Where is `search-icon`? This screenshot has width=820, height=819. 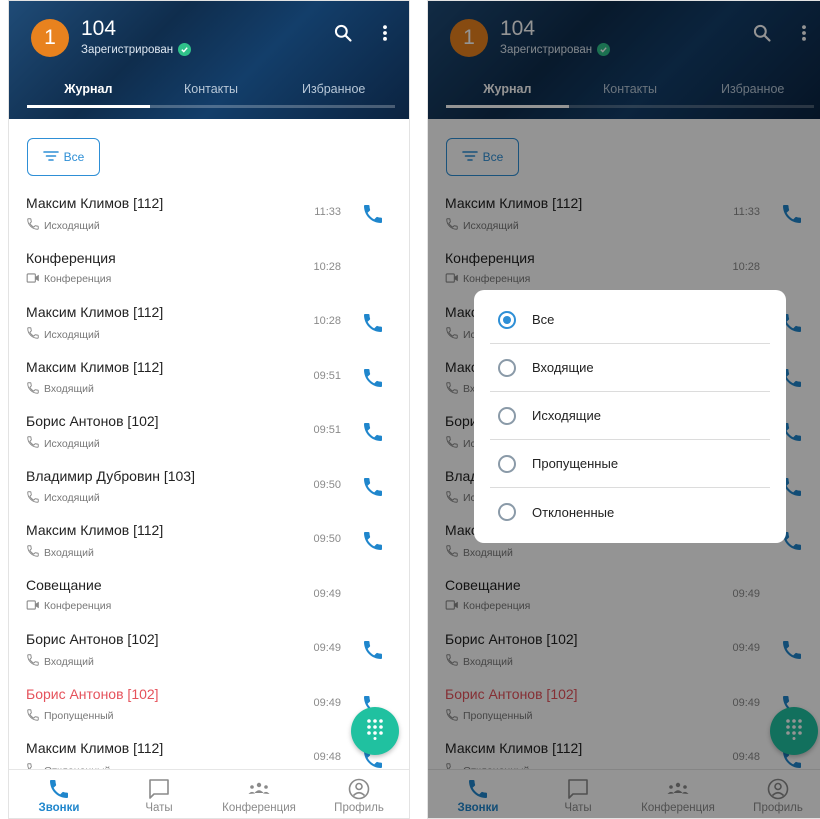 search-icon is located at coordinates (343, 35).